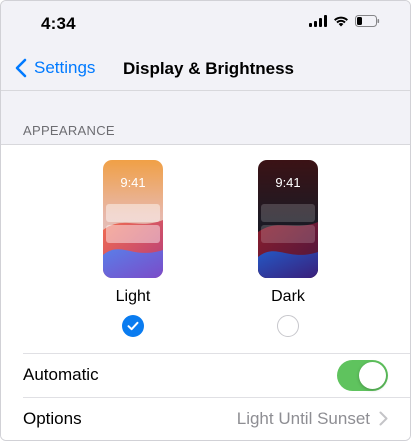  I want to click on options-row: Options Light Until Sunset, so click(205, 418).